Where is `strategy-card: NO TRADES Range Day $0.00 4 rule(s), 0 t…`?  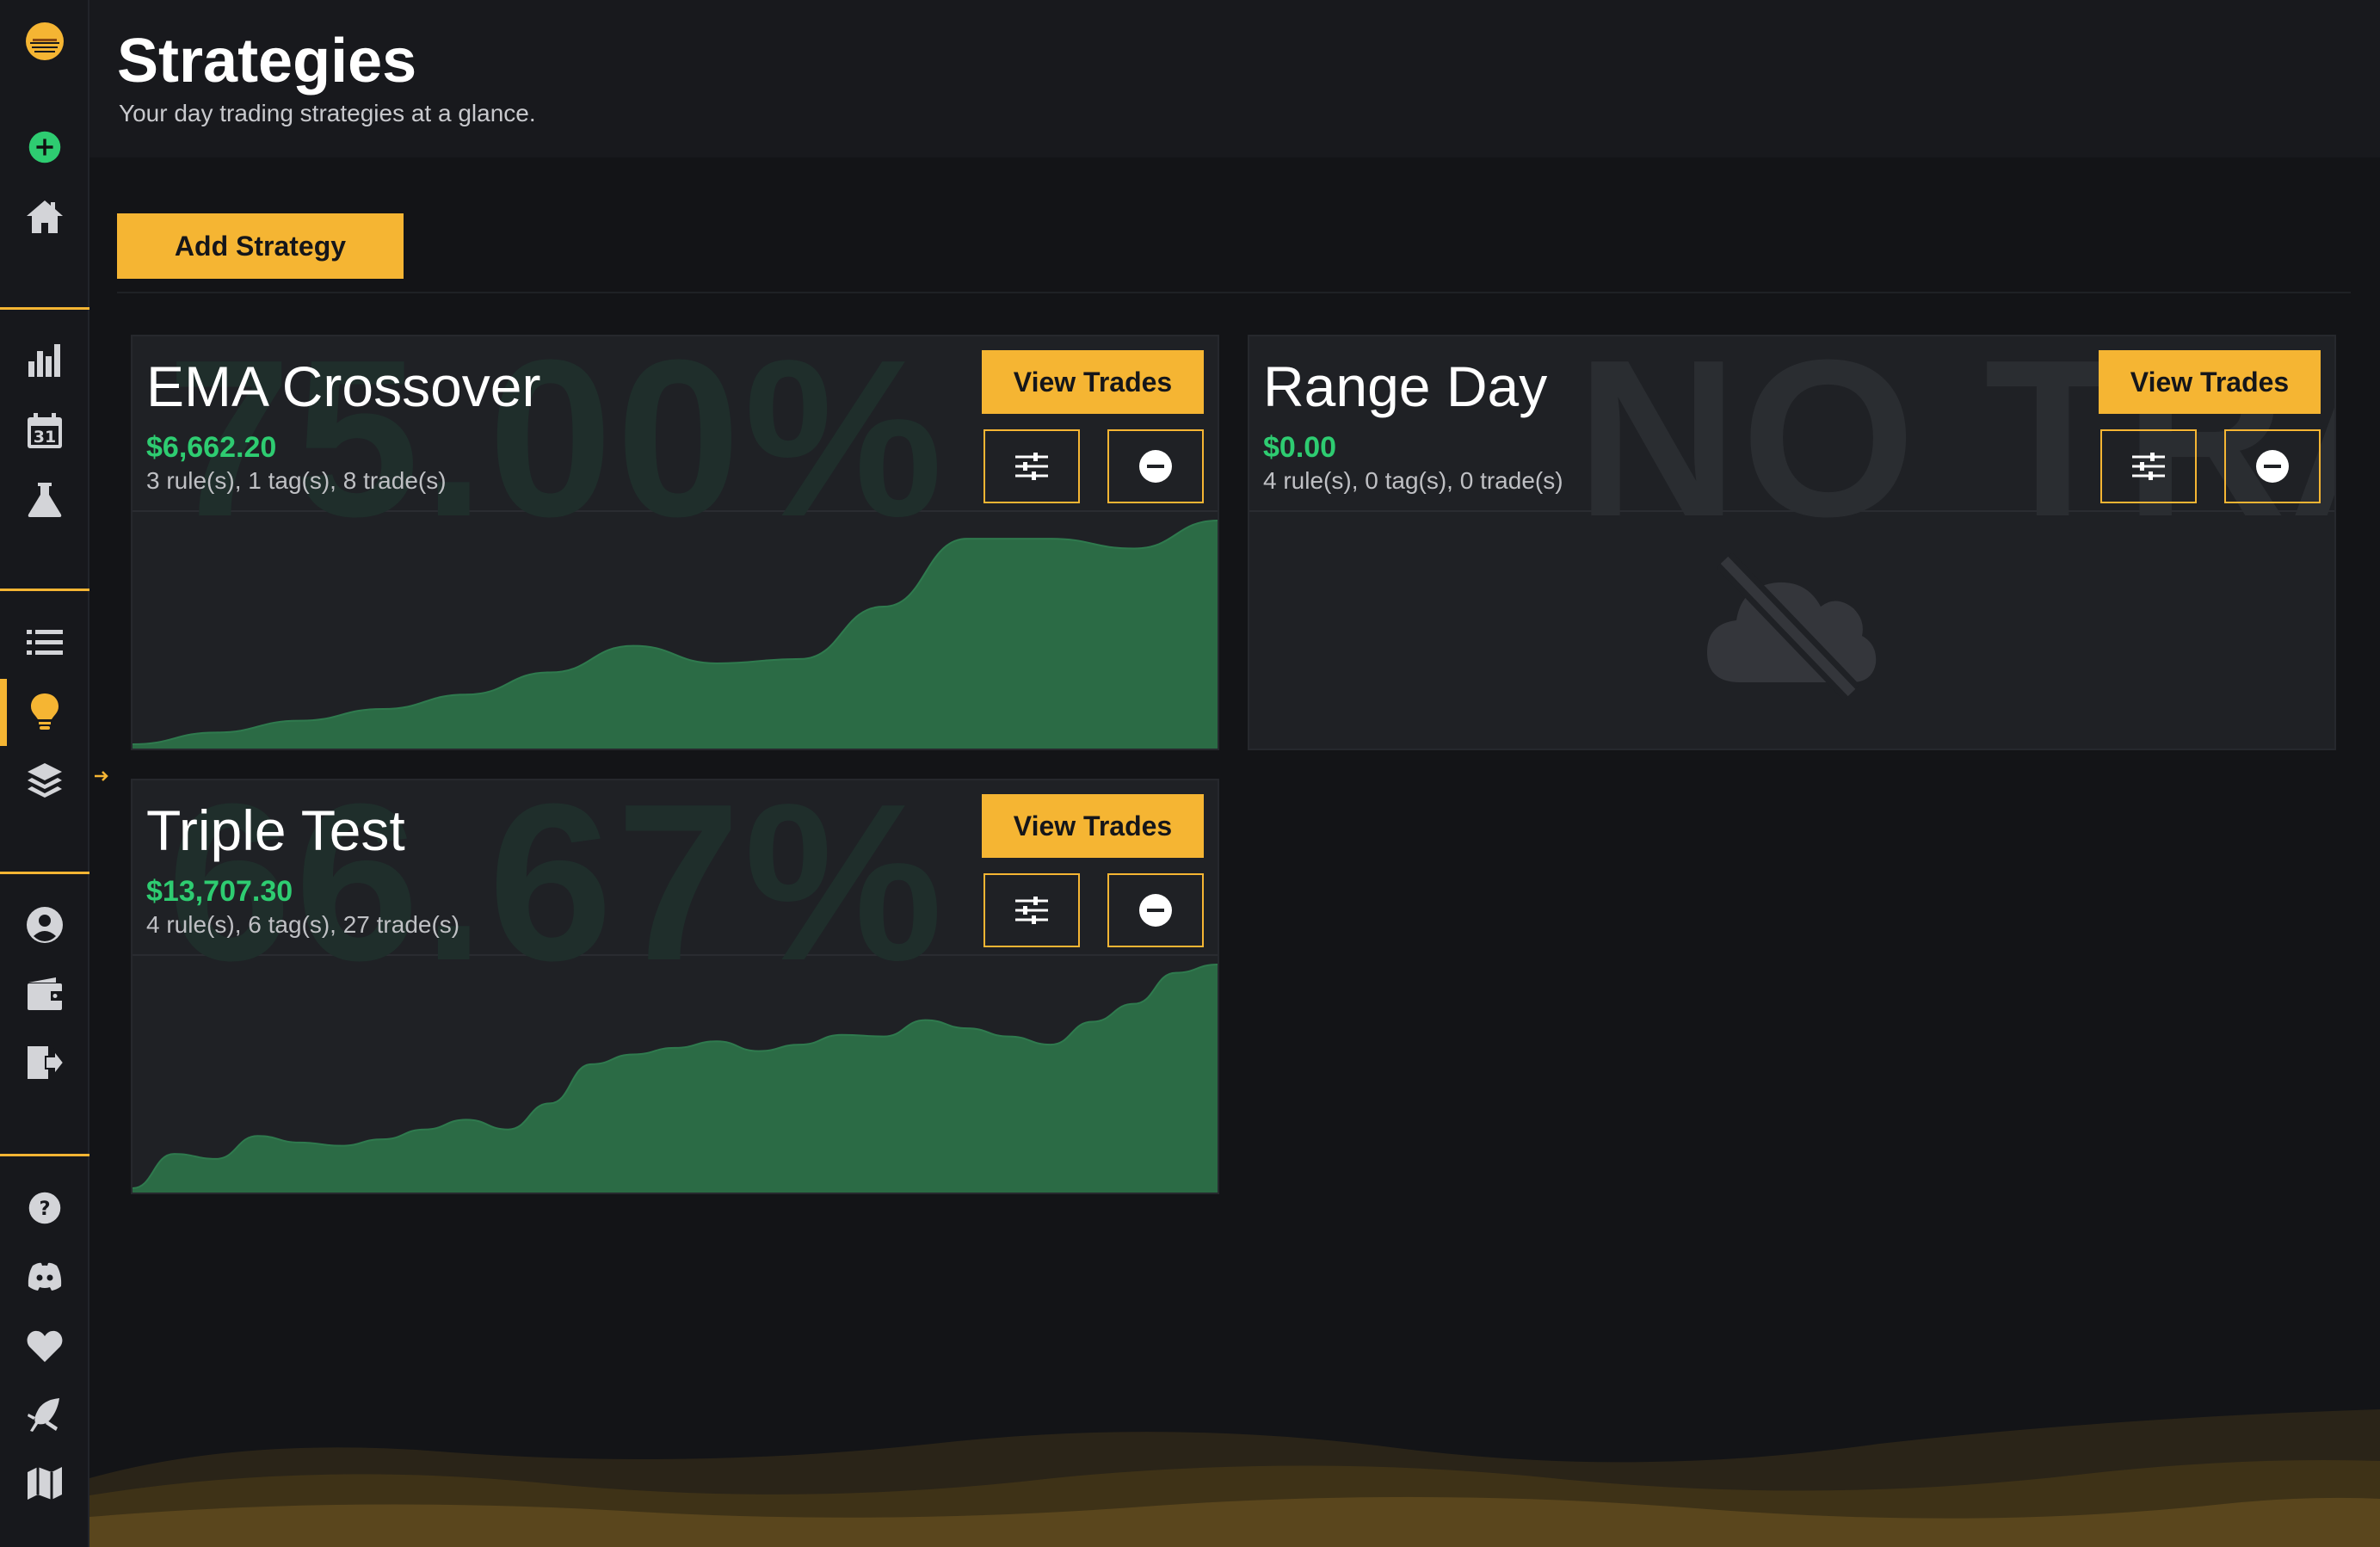 strategy-card: NO TRADES Range Day $0.00 4 rule(s), 0 t… is located at coordinates (1792, 543).